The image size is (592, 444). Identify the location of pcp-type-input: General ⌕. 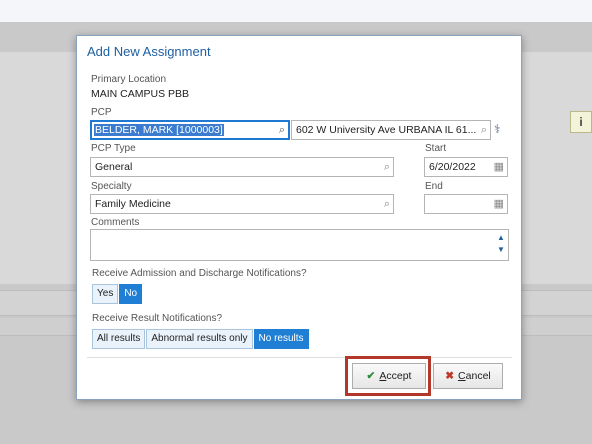
(242, 167).